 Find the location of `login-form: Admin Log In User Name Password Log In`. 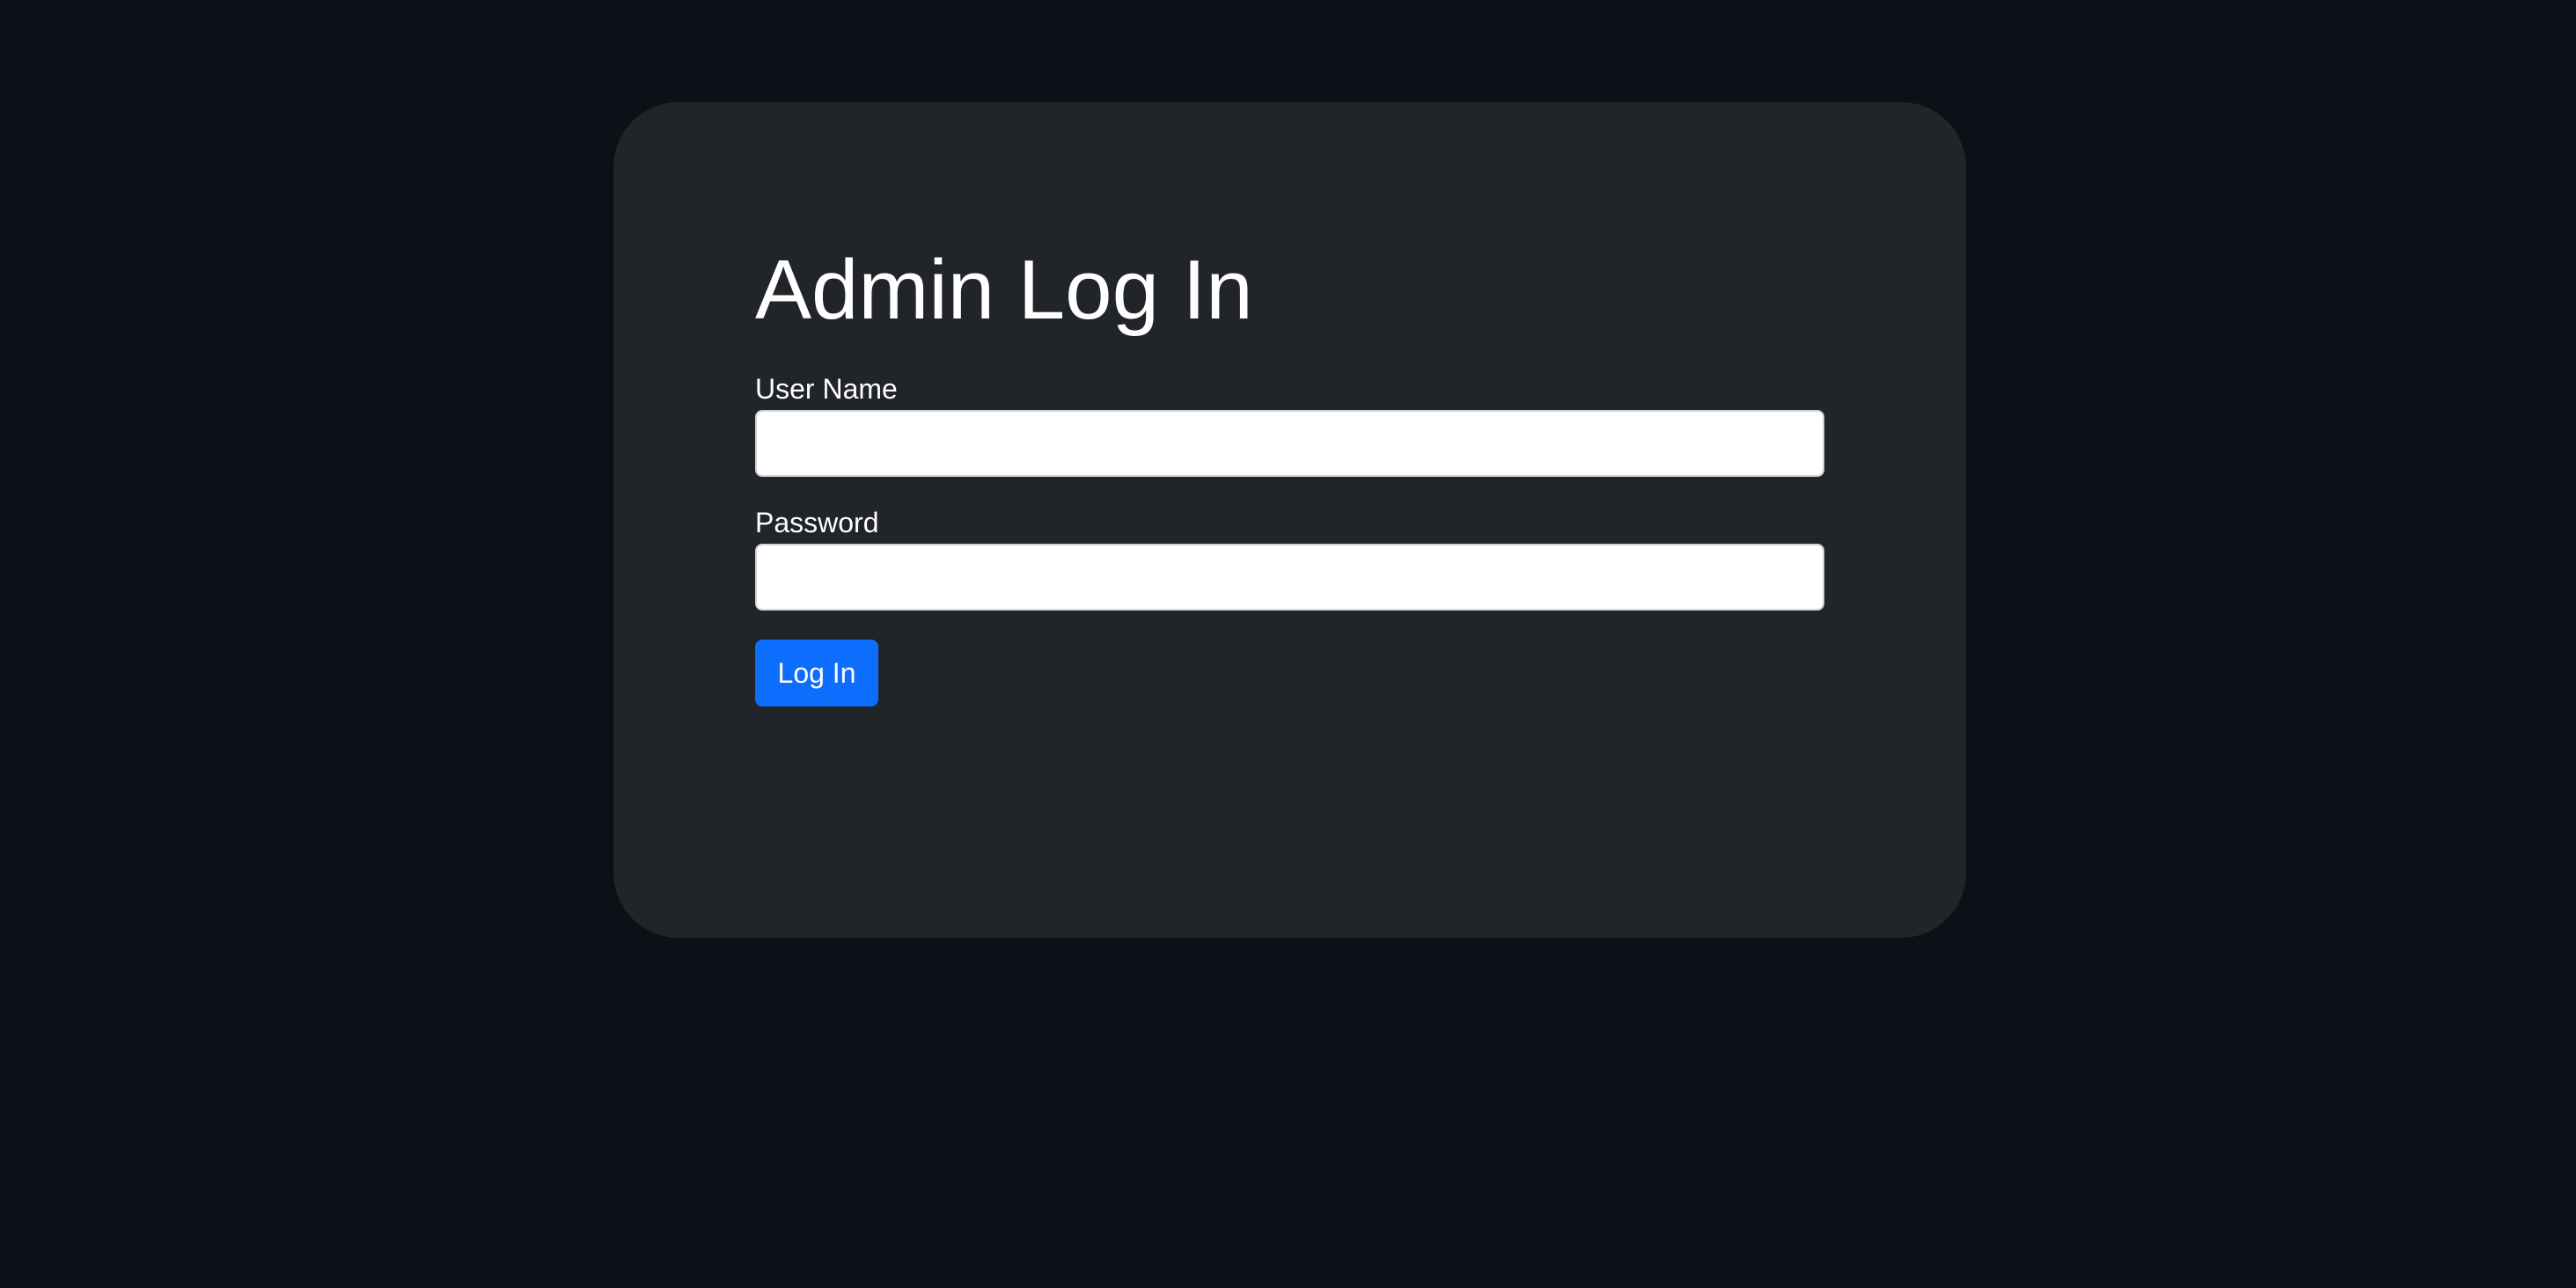

login-form: Admin Log In User Name Password Log In is located at coordinates (1289, 477).